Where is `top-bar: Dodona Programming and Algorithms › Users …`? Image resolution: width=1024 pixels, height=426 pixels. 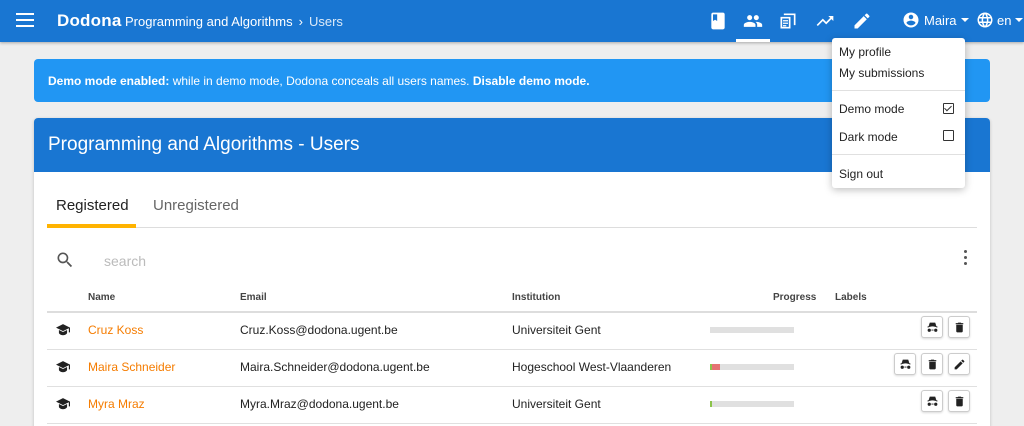 top-bar: Dodona Programming and Algorithms › Users … is located at coordinates (512, 21).